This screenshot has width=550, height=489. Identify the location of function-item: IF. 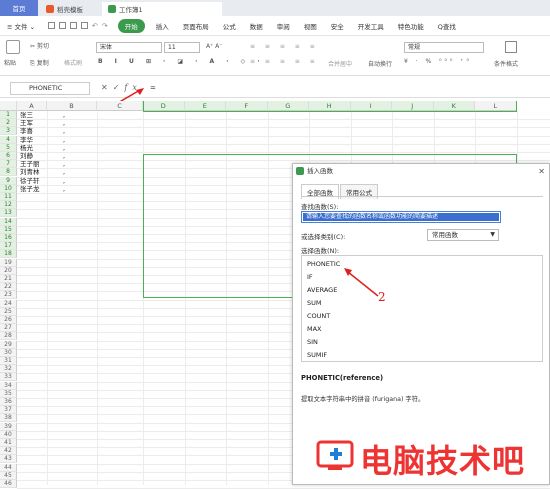
(310, 277).